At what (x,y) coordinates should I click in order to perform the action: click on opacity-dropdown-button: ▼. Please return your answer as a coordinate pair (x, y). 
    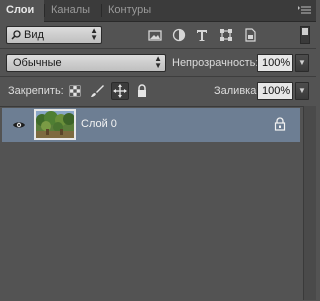
    Looking at the image, I should click on (302, 63).